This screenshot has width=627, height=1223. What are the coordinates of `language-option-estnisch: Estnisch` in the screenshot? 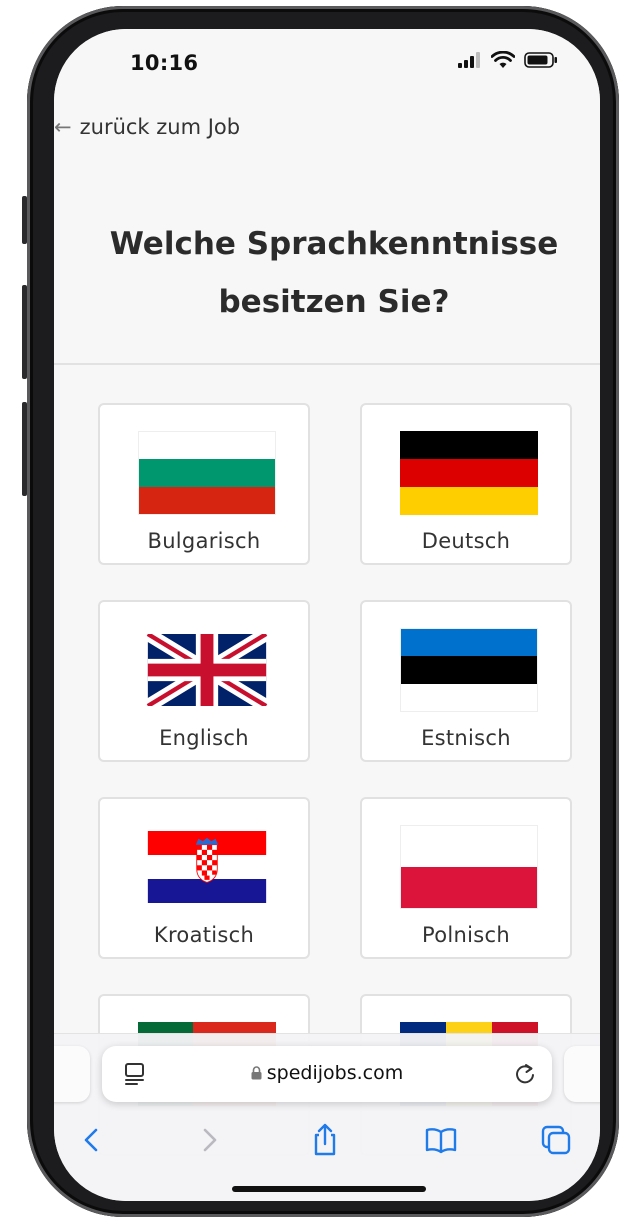 It's located at (466, 681).